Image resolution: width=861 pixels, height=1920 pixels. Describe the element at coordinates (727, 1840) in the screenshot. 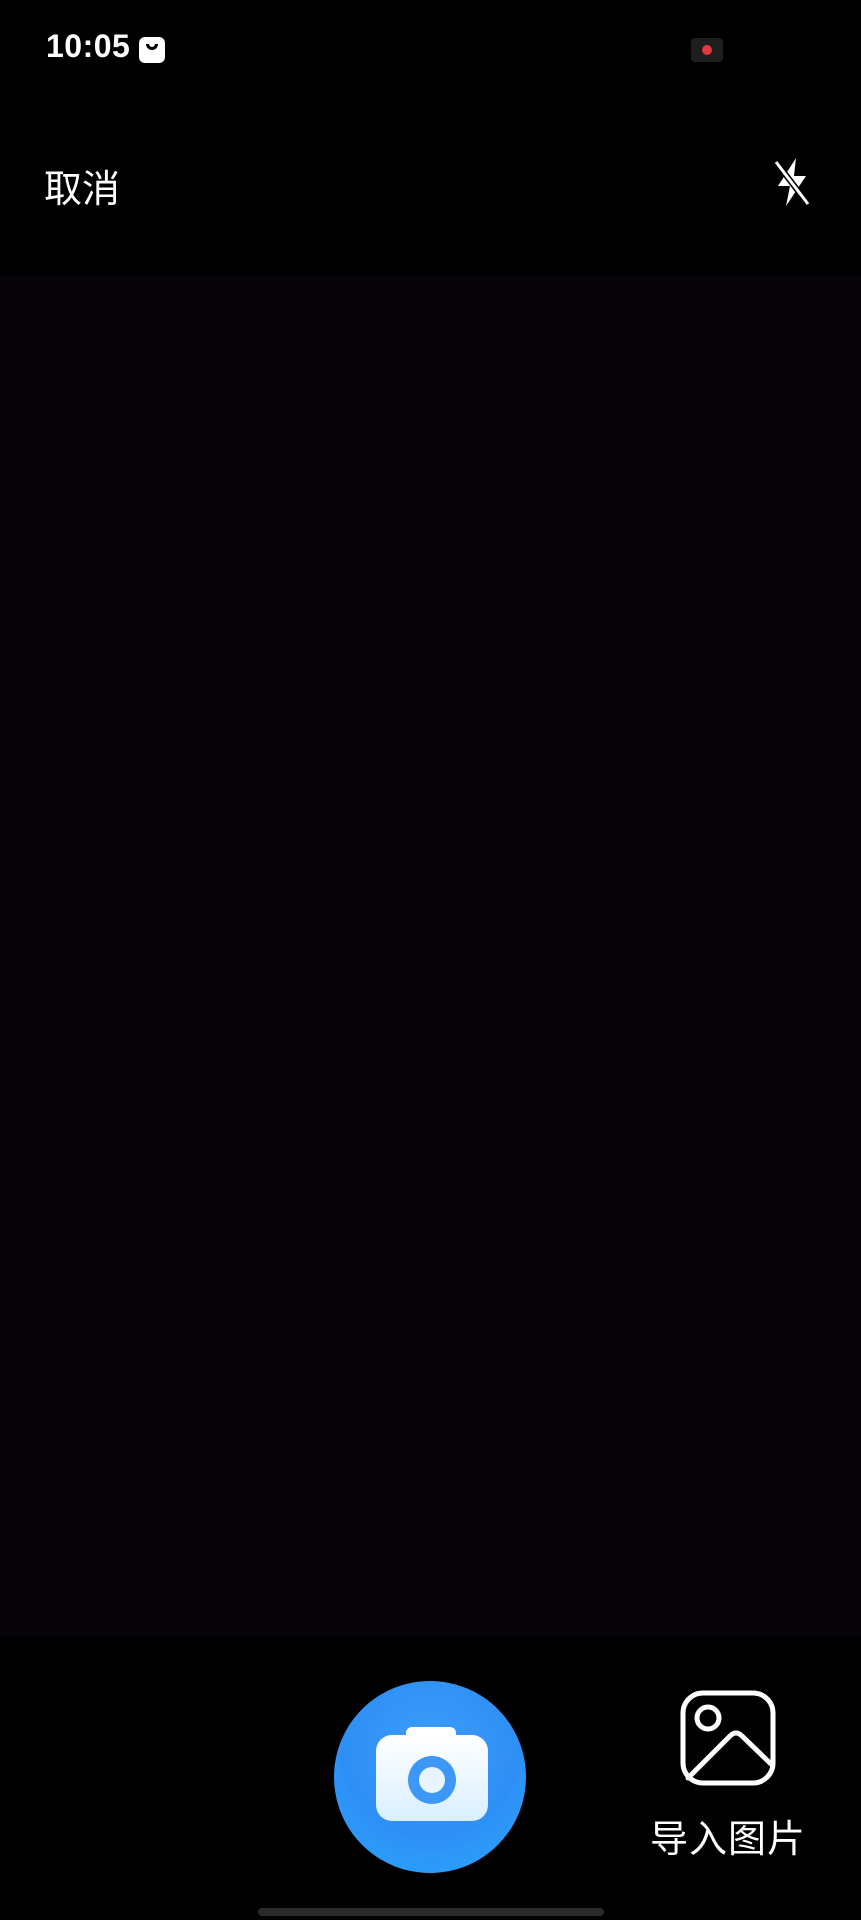

I see `import-image-label: 导入图片` at that location.